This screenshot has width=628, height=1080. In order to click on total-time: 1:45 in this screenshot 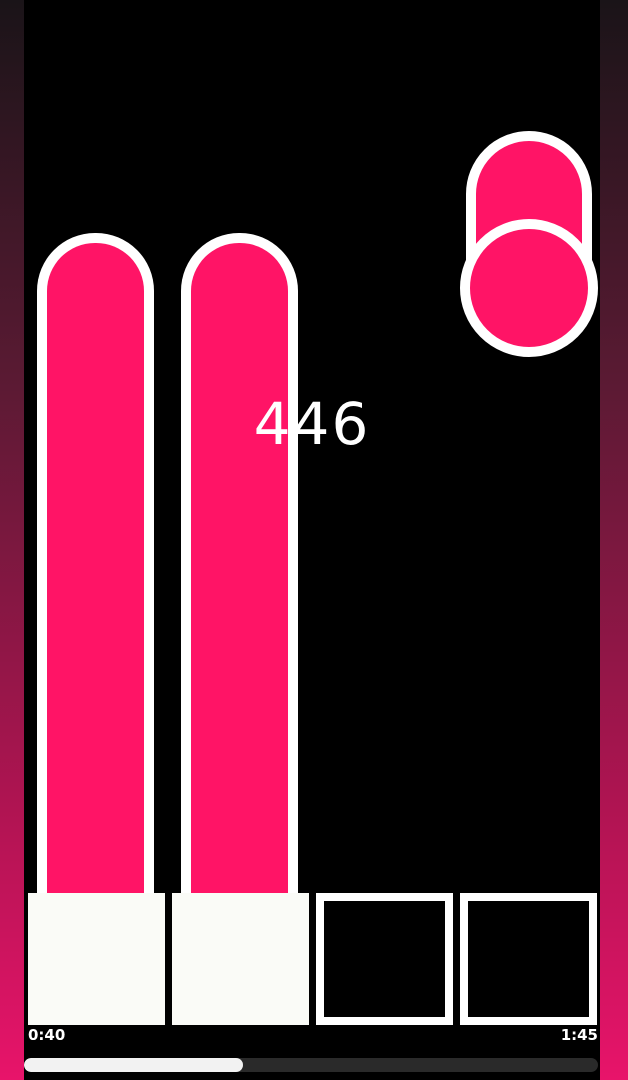, I will do `click(579, 1035)`.